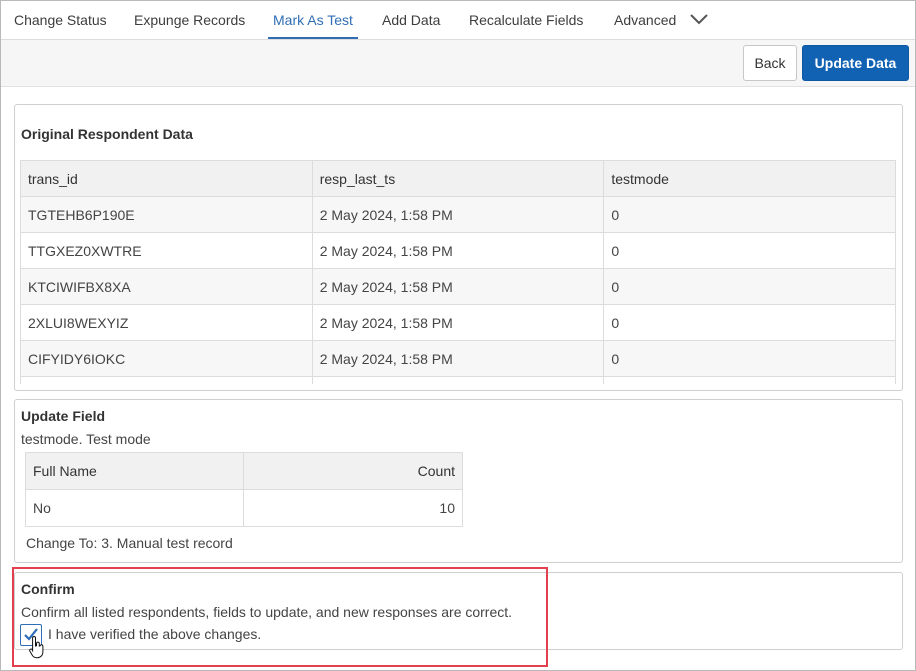  I want to click on update-data-button: Update Data, so click(855, 63).